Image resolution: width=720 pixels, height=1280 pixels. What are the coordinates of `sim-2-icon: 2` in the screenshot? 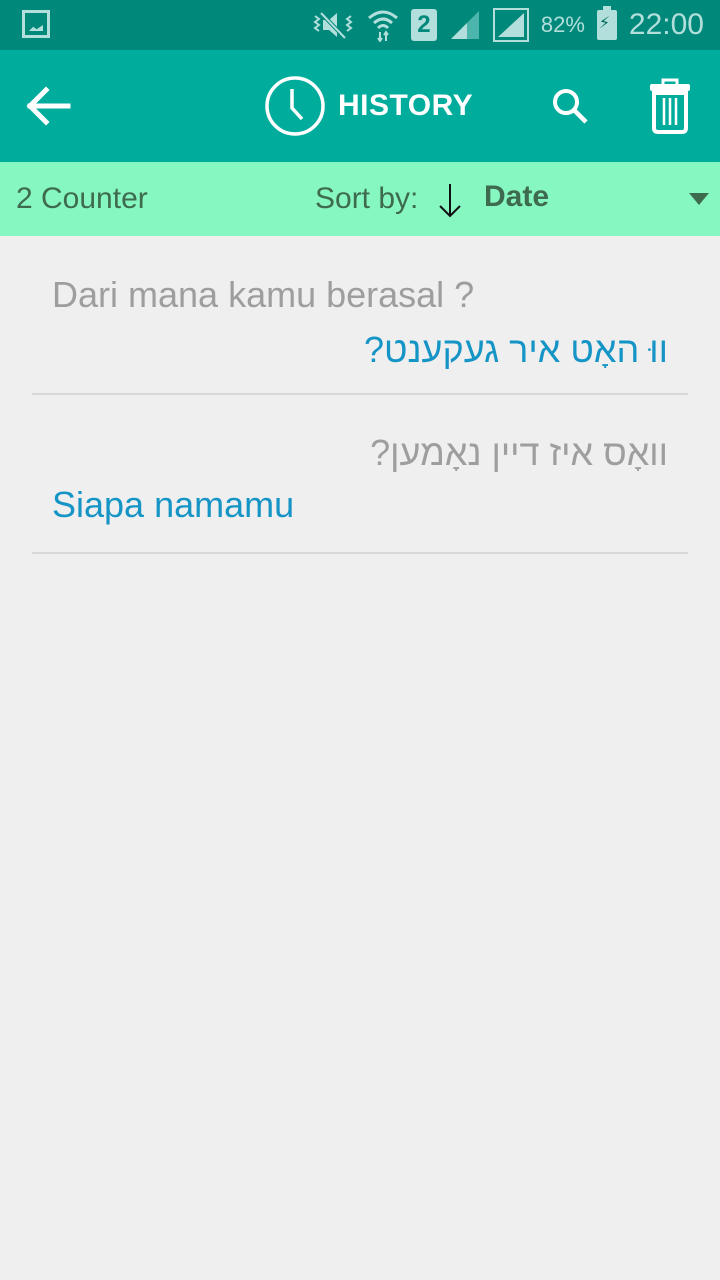 It's located at (423, 25).